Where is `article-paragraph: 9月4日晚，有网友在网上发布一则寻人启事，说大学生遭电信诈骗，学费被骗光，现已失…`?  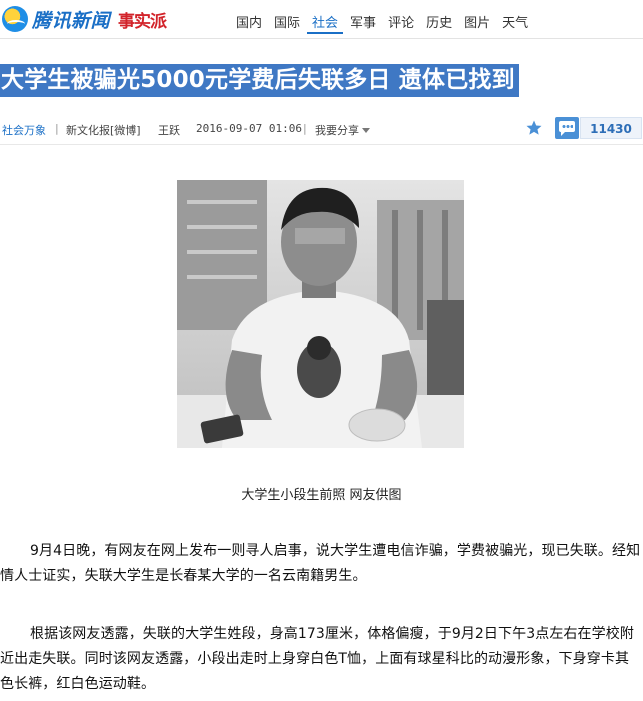
article-paragraph: 9月4日晚，有网友在网上发布一则寻人启事，说大学生遭电信诈骗，学费被骗光，现已失… is located at coordinates (320, 563).